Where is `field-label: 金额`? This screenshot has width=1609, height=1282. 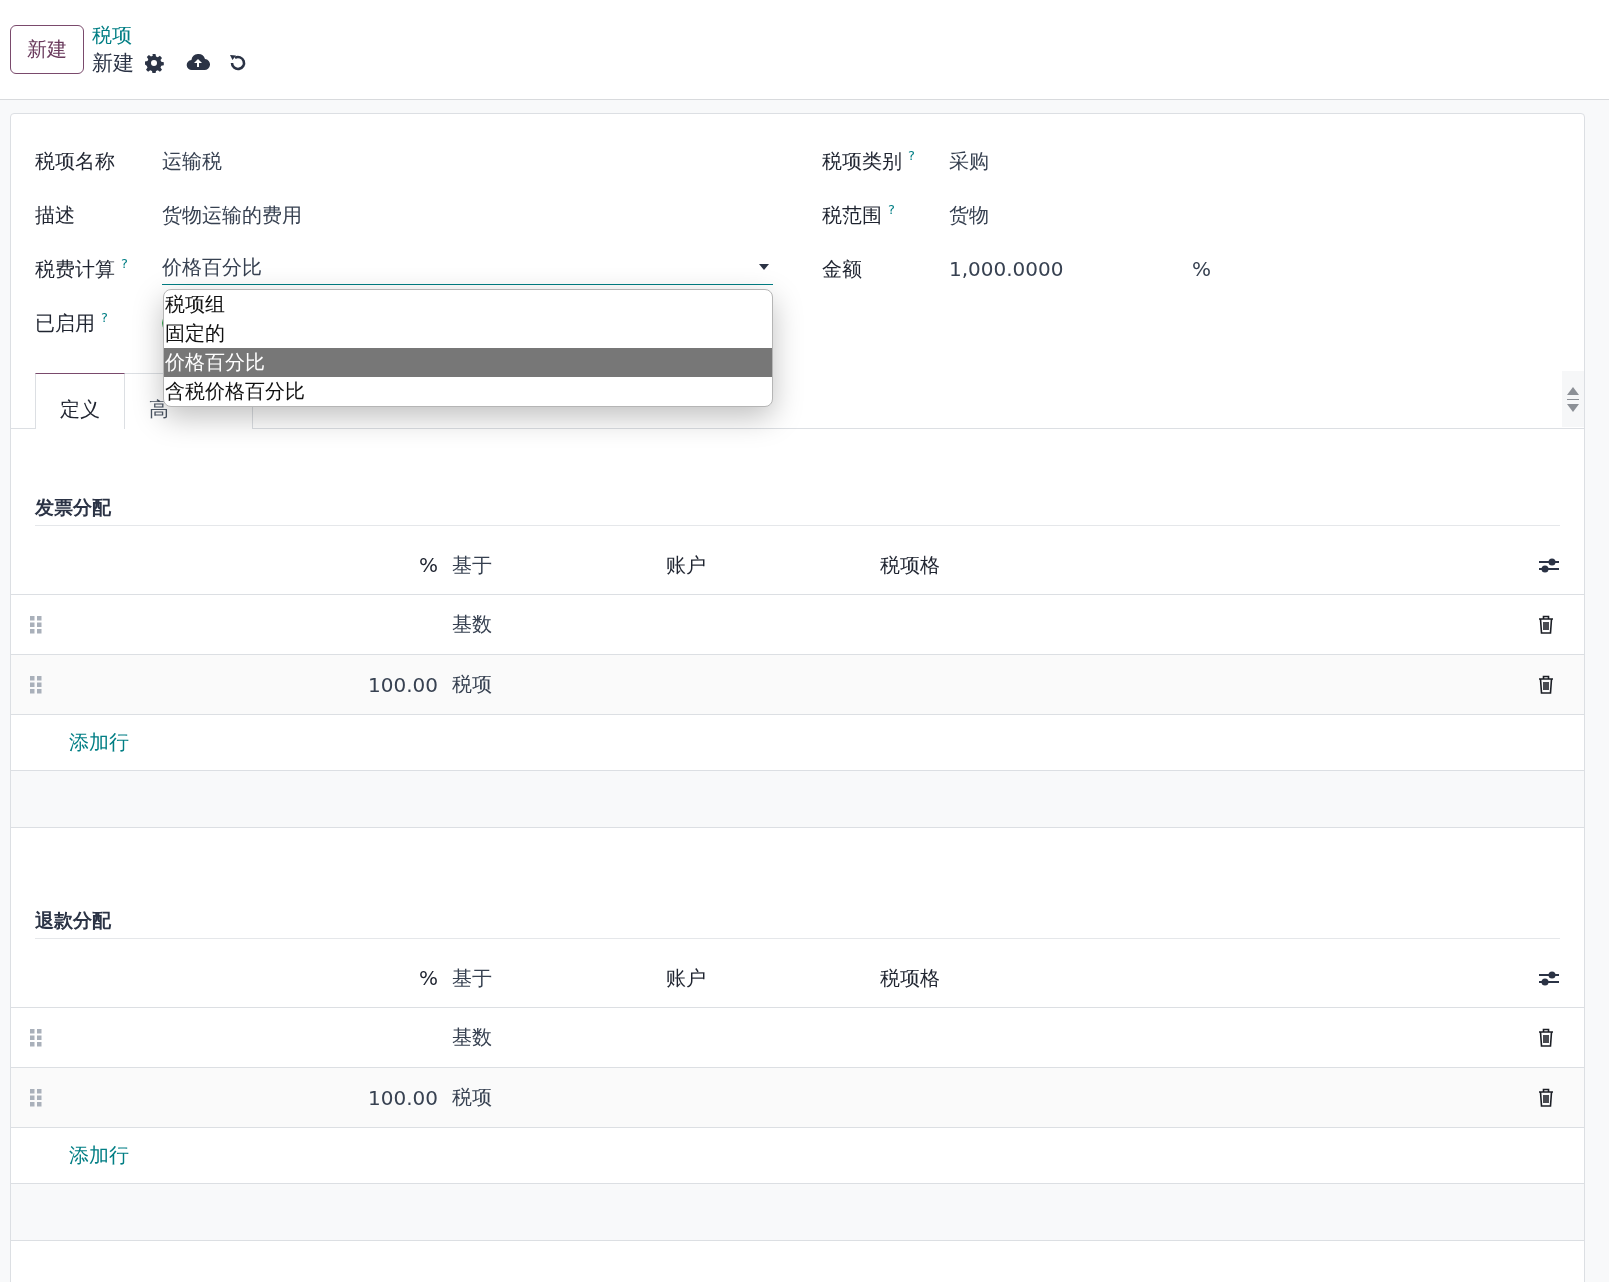 field-label: 金额 is located at coordinates (842, 269).